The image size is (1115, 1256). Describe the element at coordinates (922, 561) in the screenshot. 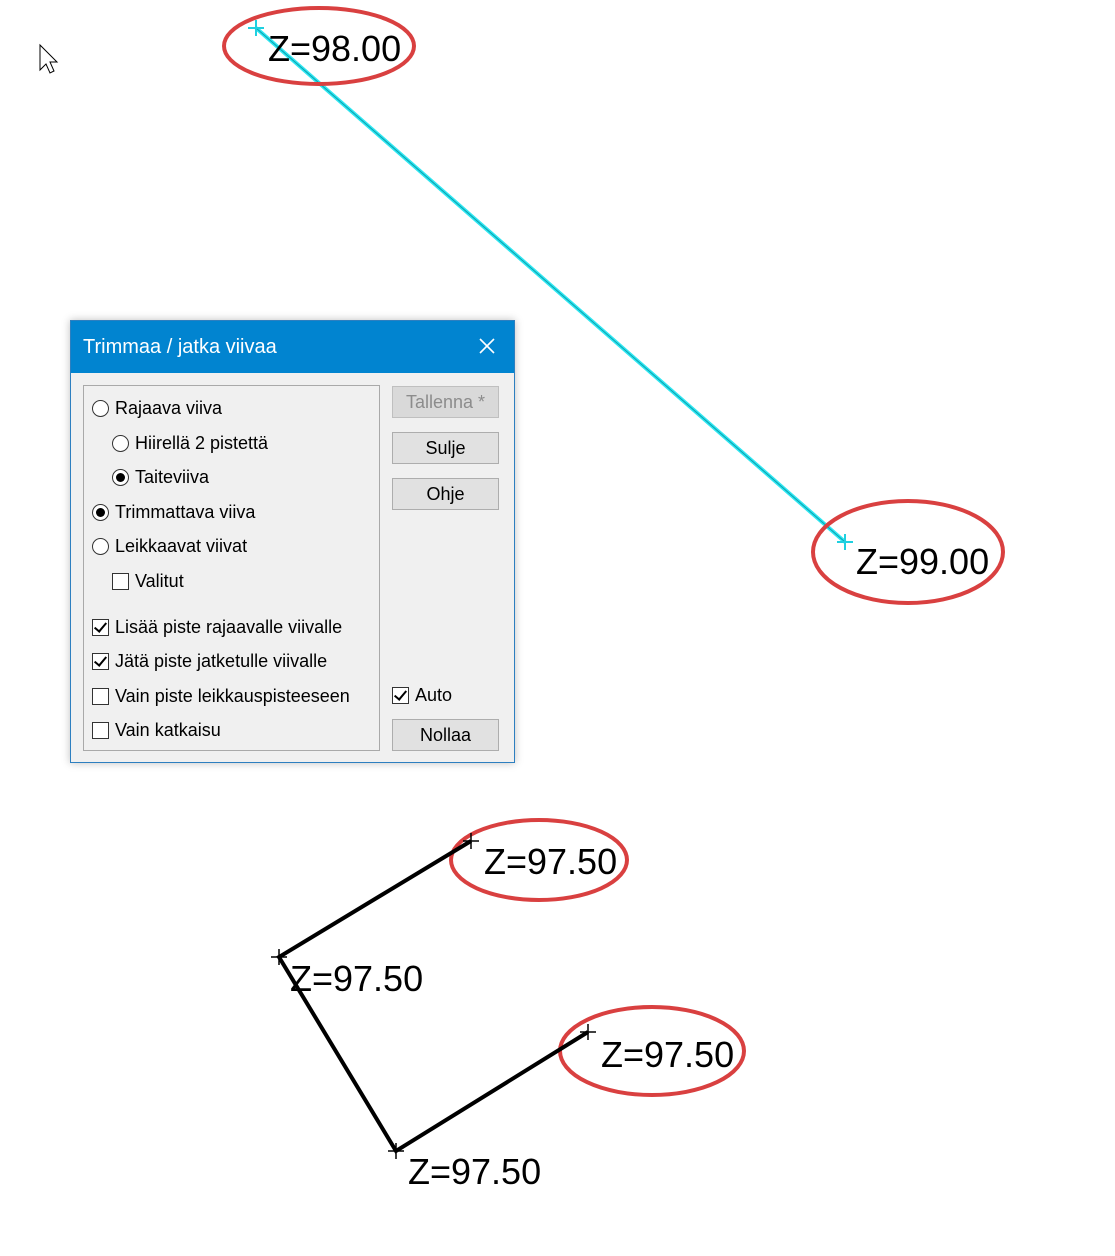

I see `z-label: Z=99.00` at that location.